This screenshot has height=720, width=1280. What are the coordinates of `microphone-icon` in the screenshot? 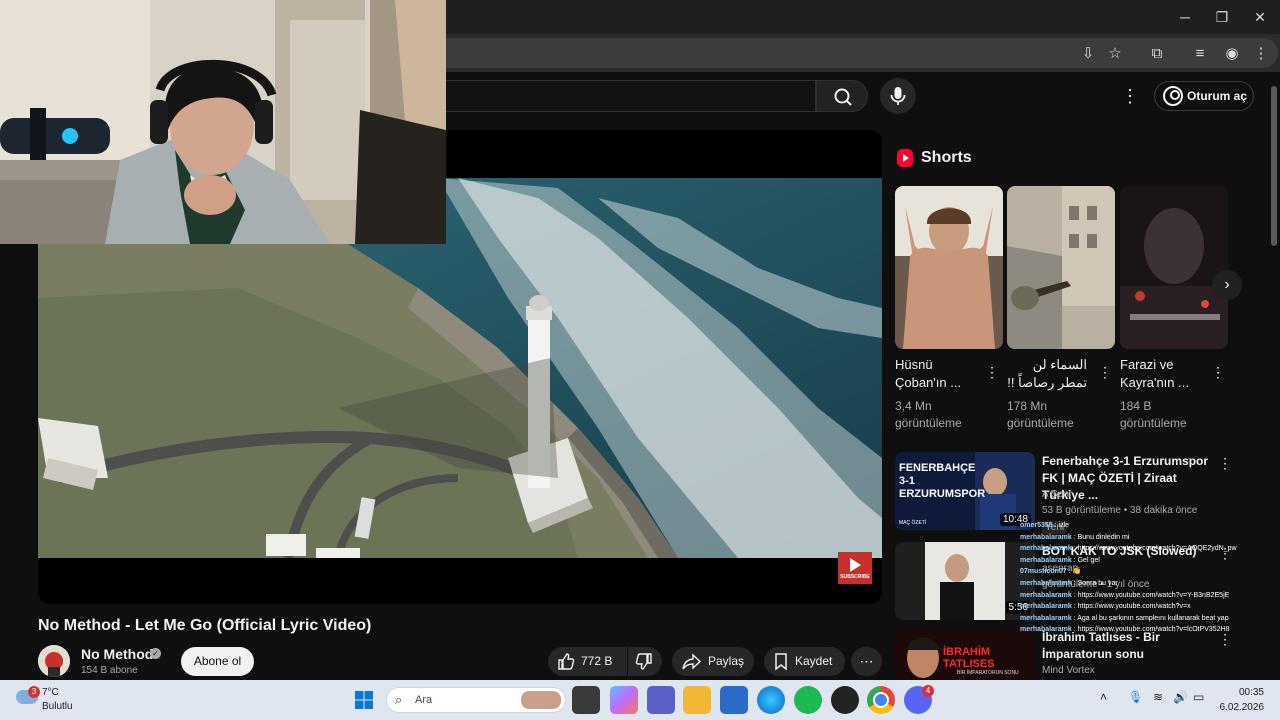 It's located at (898, 96).